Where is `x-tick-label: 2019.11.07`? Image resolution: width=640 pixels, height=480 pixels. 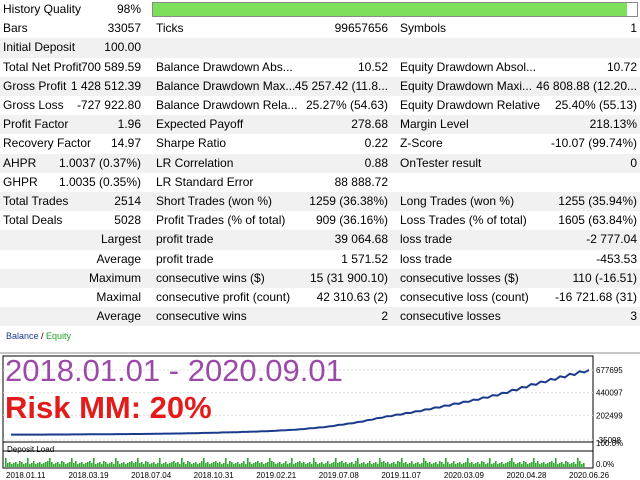
x-tick-label: 2019.11.07 is located at coordinates (401, 475).